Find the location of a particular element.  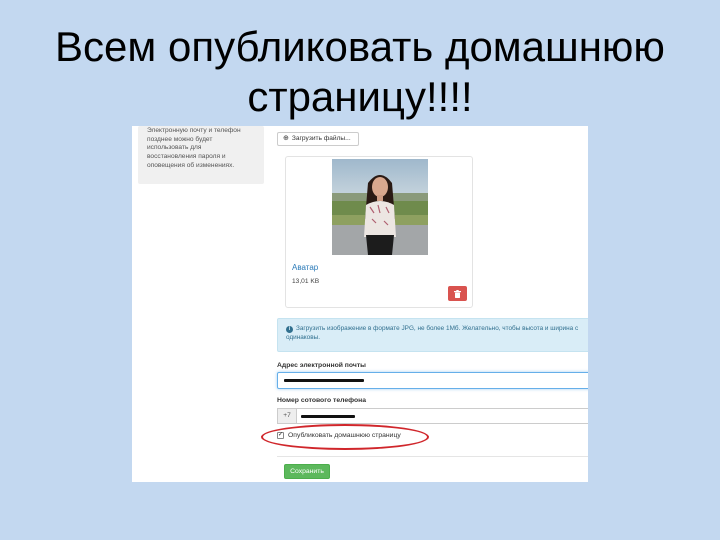

side-note-line: восстановления пароля и is located at coordinates (186, 157).